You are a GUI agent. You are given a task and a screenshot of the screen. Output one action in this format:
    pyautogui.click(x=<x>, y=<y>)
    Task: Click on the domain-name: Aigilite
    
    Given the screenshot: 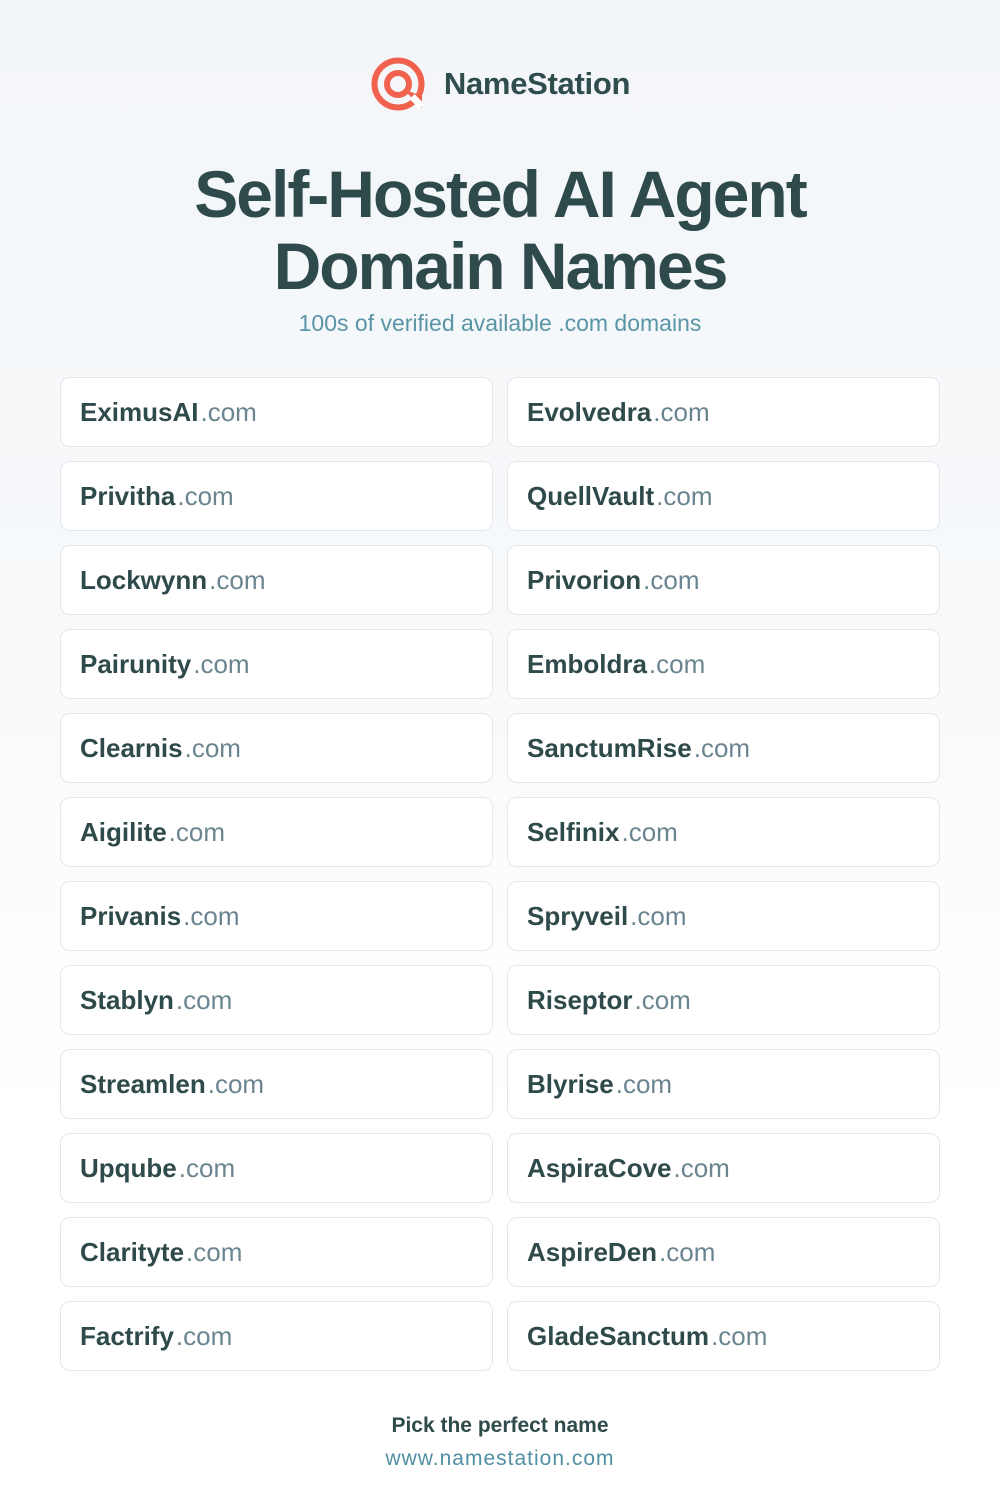 What is the action you would take?
    pyautogui.click(x=123, y=831)
    